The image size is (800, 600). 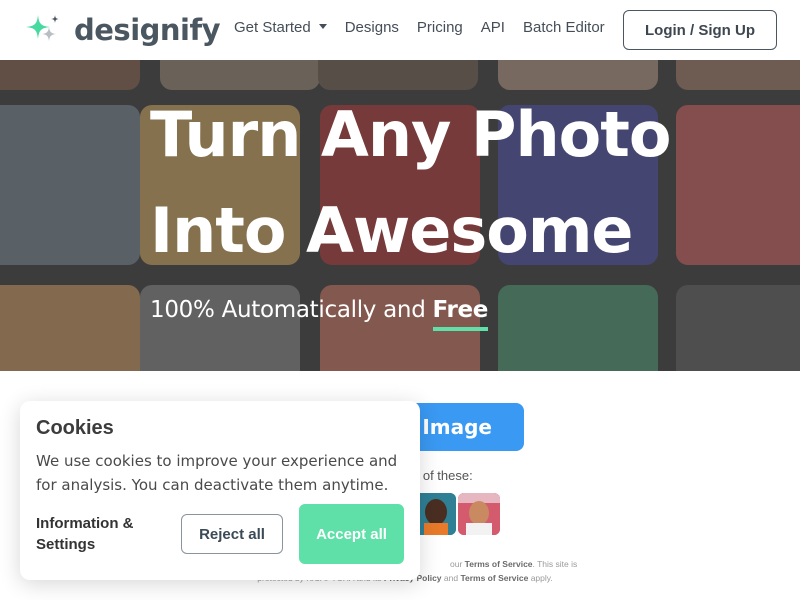 What do you see at coordinates (372, 27) in the screenshot?
I see `nav-designs: Designs` at bounding box center [372, 27].